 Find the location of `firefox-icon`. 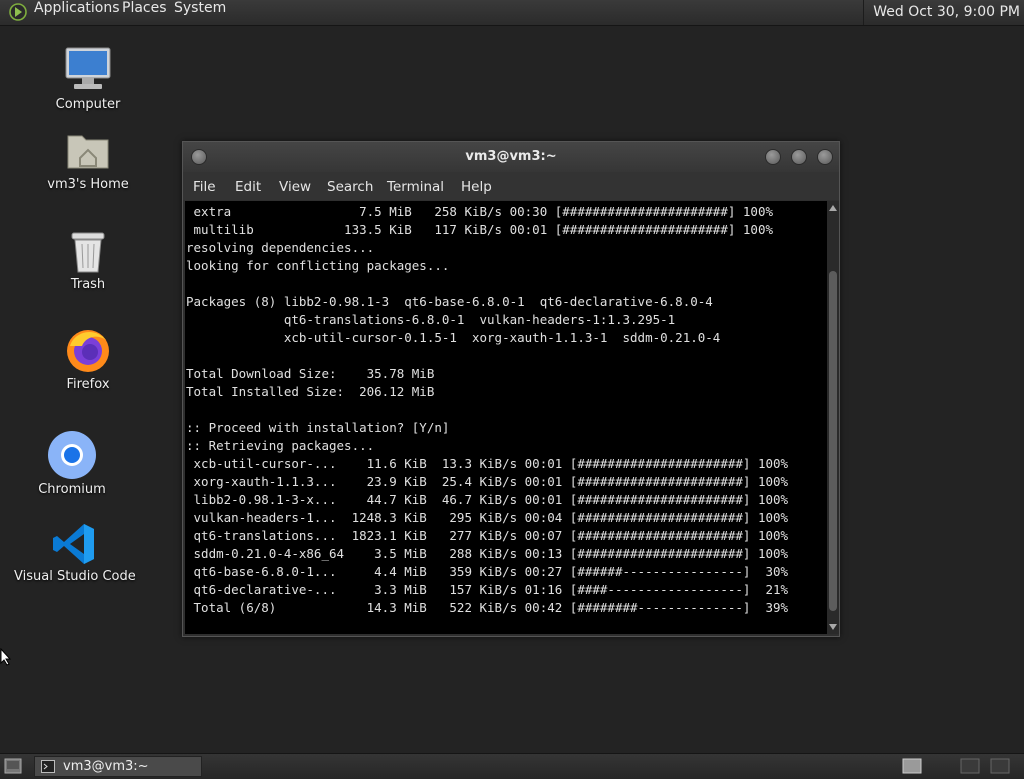

firefox-icon is located at coordinates (88, 351).